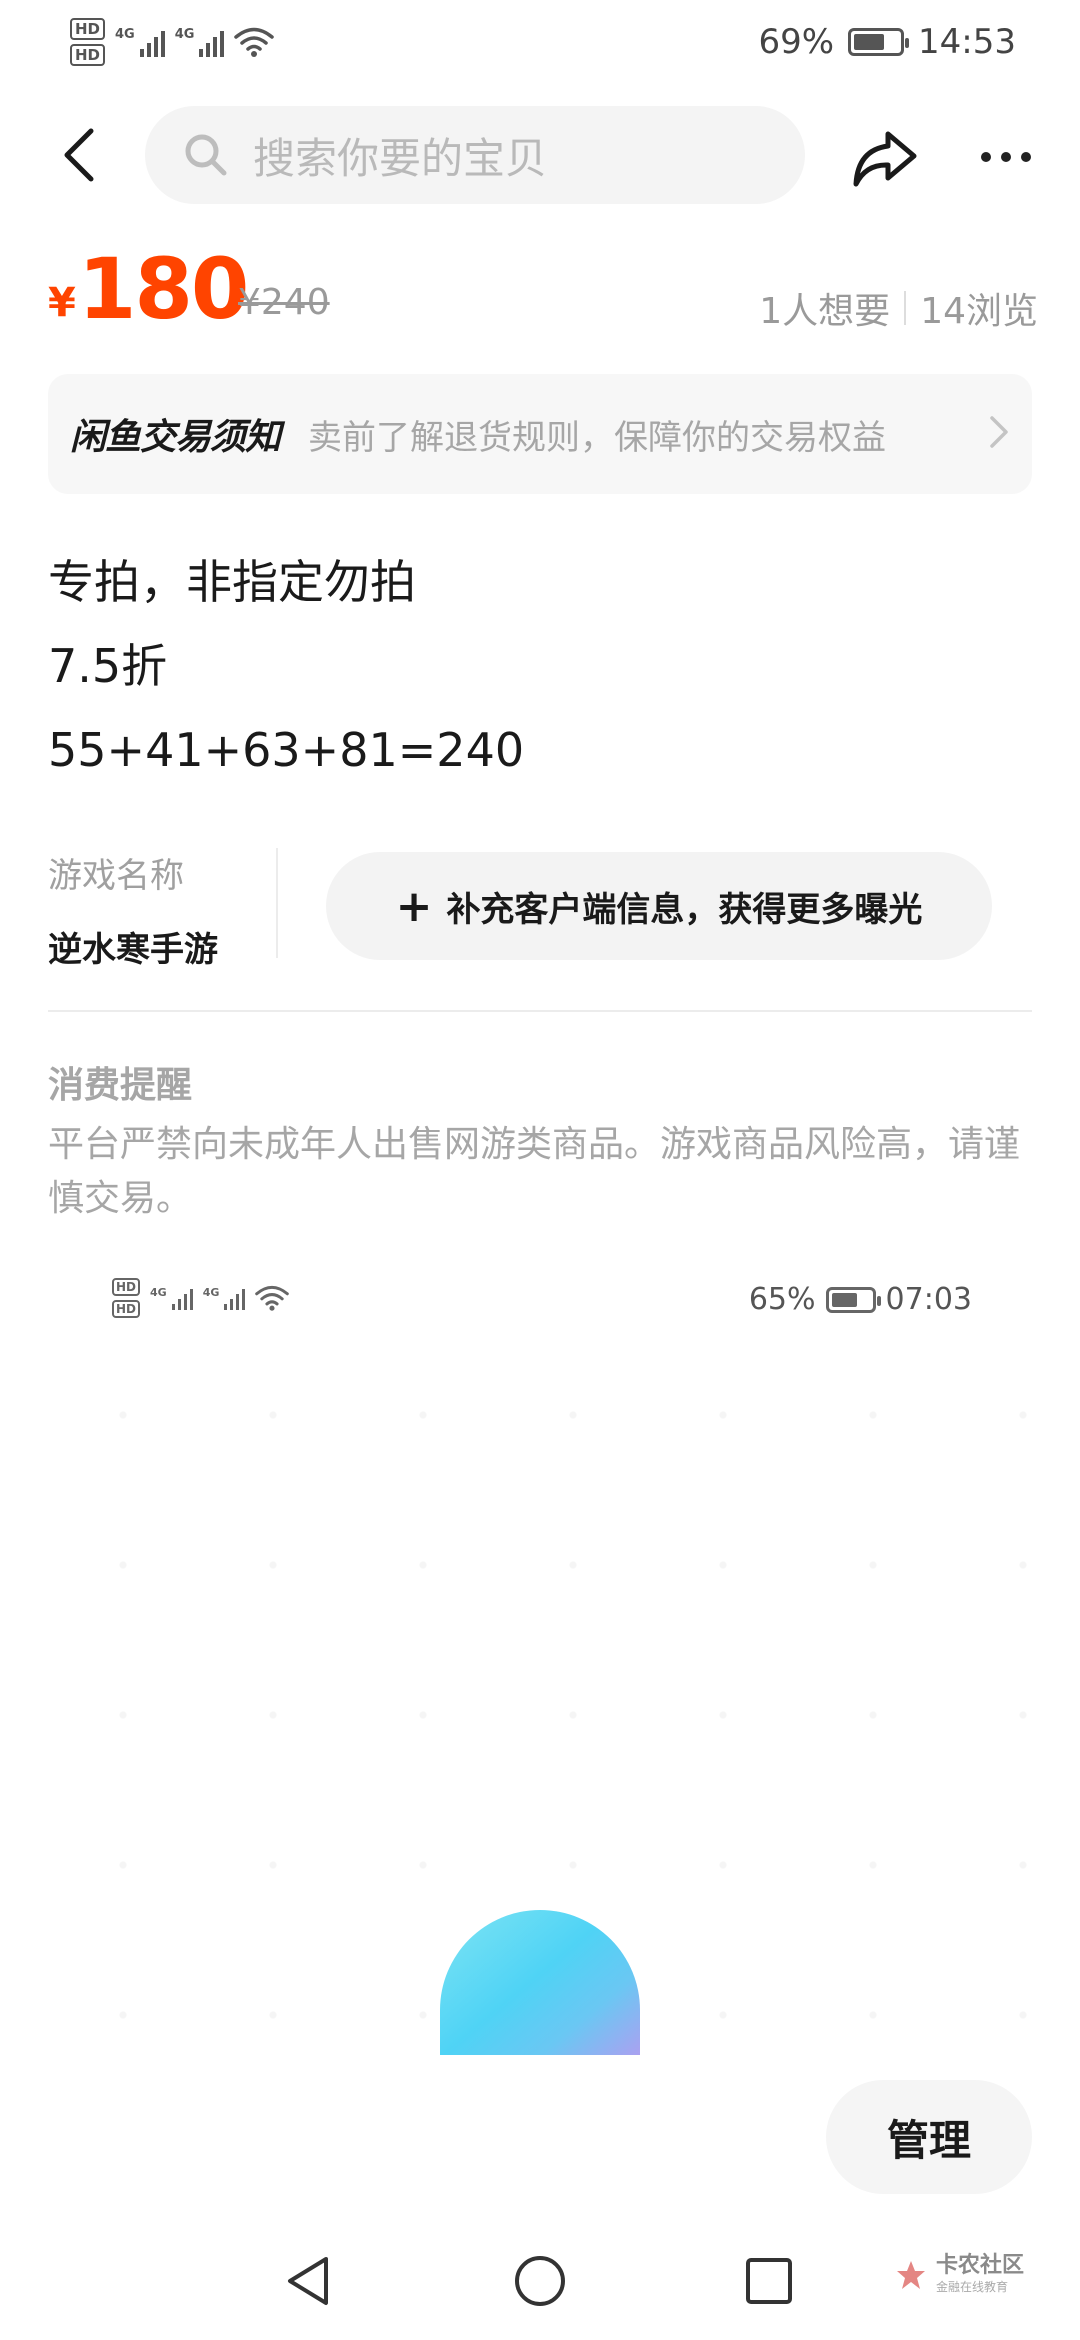 Image resolution: width=1080 pixels, height=2340 pixels. What do you see at coordinates (999, 432) in the screenshot?
I see `chevron-right-icon` at bounding box center [999, 432].